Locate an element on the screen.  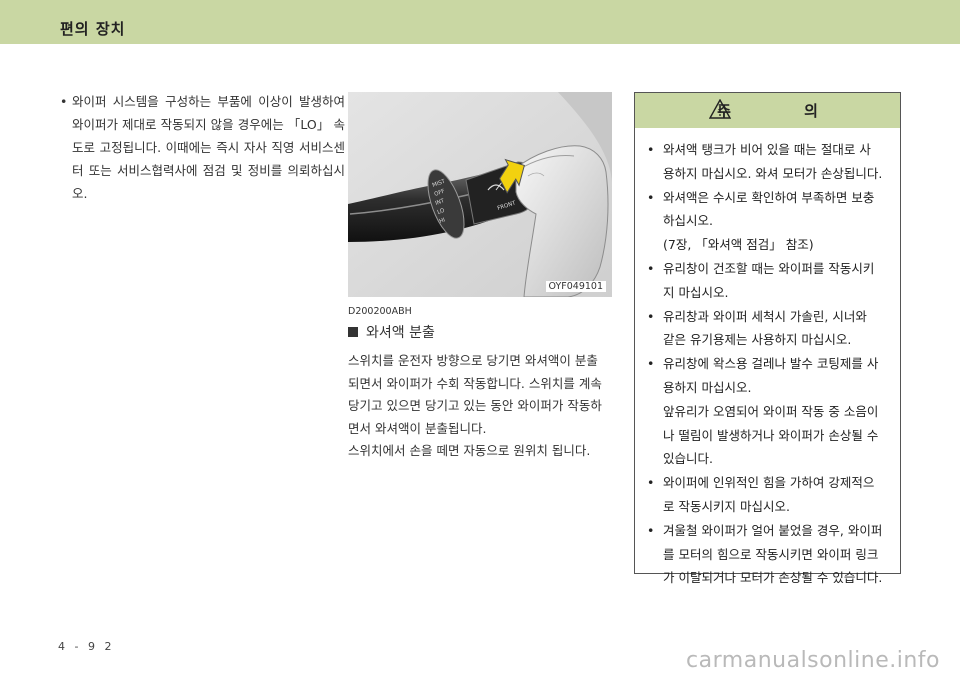
caution-line: 유리창이 건조할 때는 와이퍼를 작동시키 is located at coordinates (769, 268).